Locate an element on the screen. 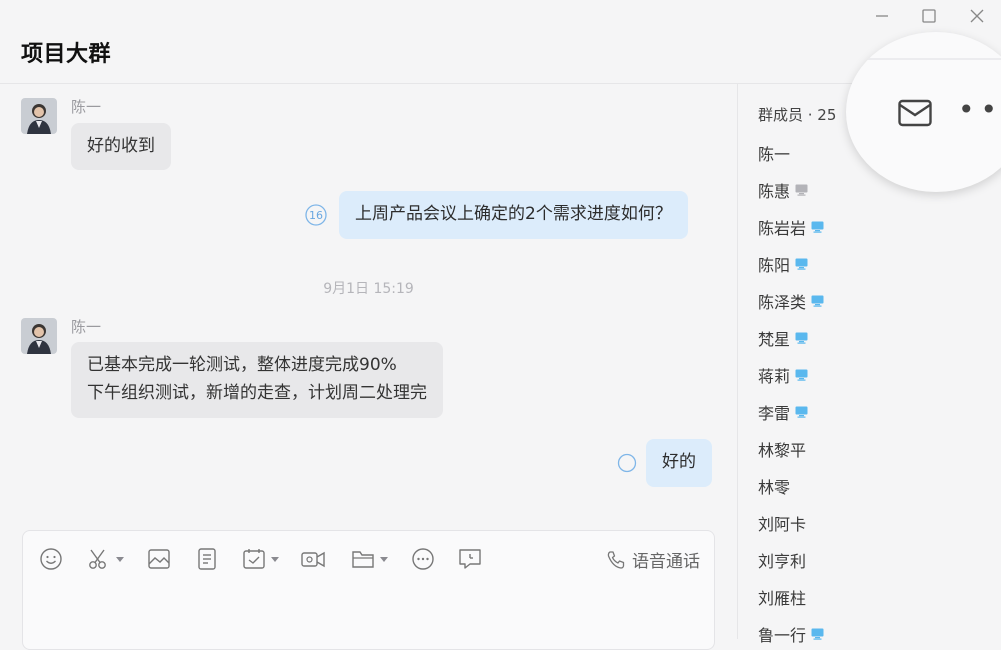  member-item: 蒋莉 is located at coordinates (783, 375).